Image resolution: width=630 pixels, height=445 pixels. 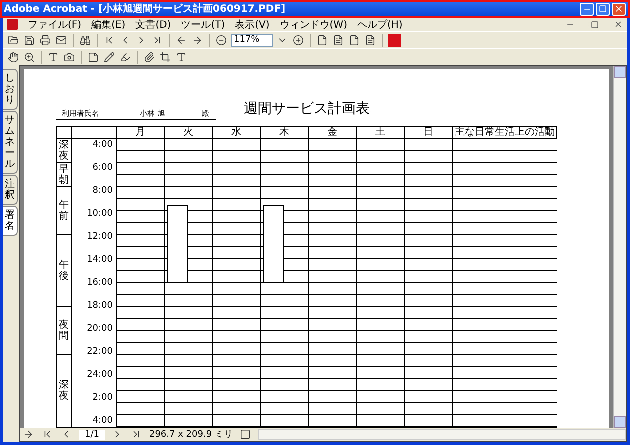 What do you see at coordinates (100, 260) in the screenshot?
I see `time-label: 14:00` at bounding box center [100, 260].